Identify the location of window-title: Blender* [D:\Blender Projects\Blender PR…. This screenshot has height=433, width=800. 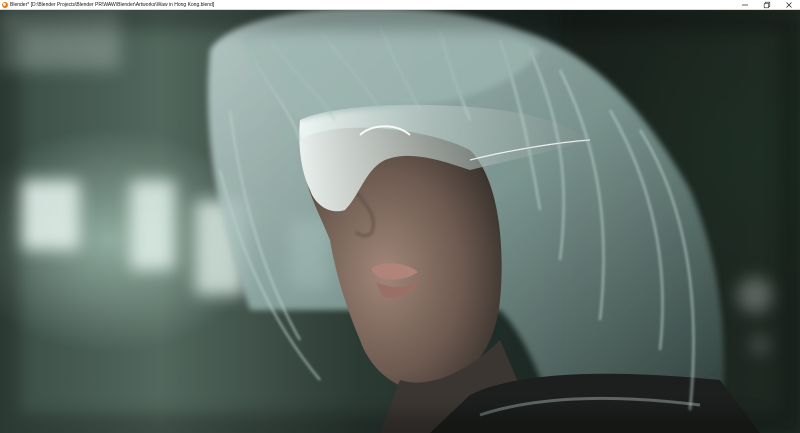
(112, 4).